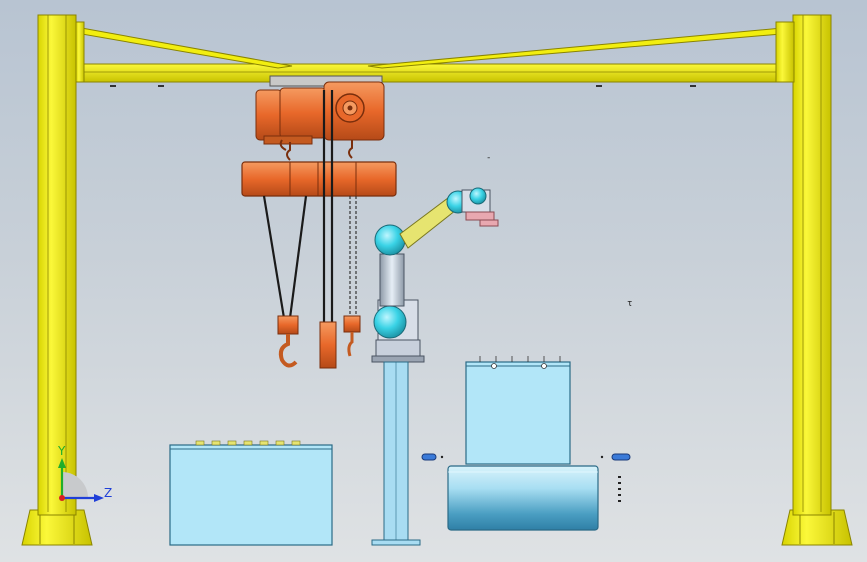 The image size is (867, 562). Describe the element at coordinates (251, 493) in the screenshot. I see `left-tank` at that location.